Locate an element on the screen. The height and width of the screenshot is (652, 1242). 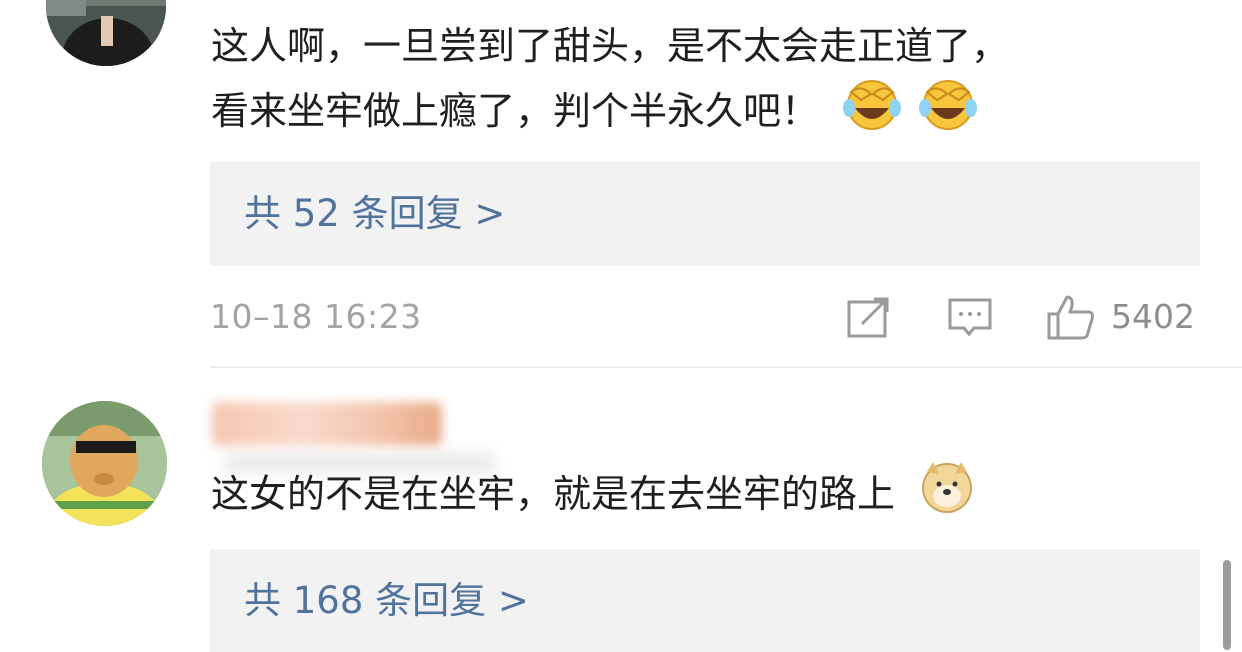
comment-text-part: 看来坐牢做上瘾了，判个半永久吧！ is located at coordinates (515, 111).